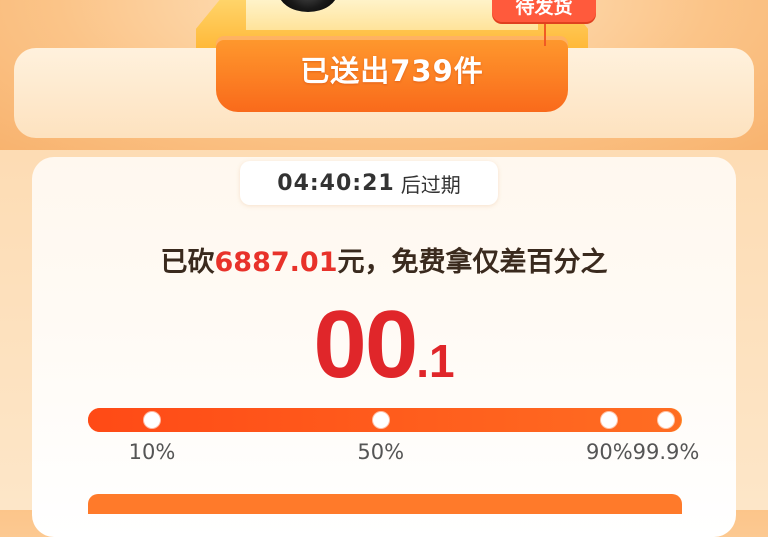 This screenshot has width=768, height=537. Describe the element at coordinates (336, 183) in the screenshot. I see `countdown-time: 04:40:21` at that location.